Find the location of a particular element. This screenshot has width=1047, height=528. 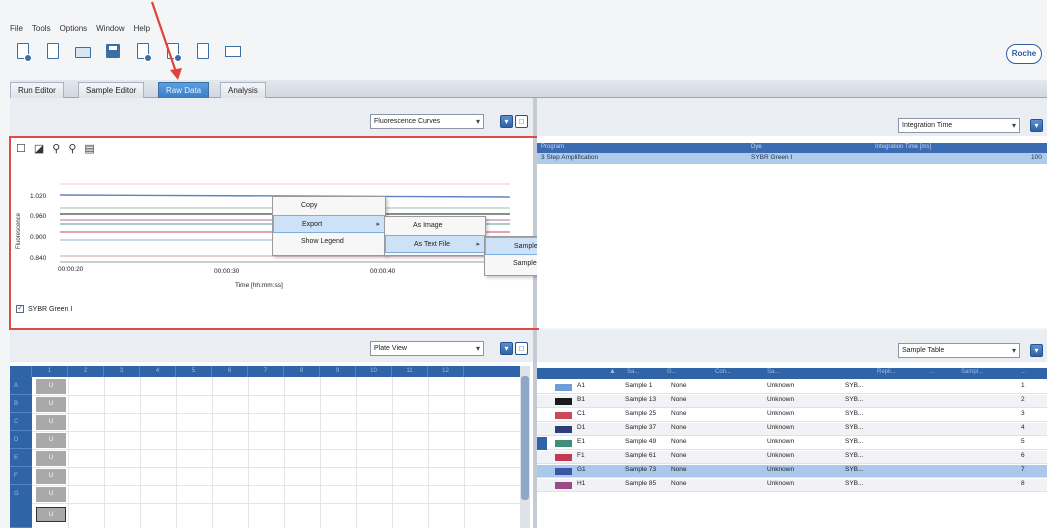

program-view-select: Integration Time is located at coordinates (959, 125).